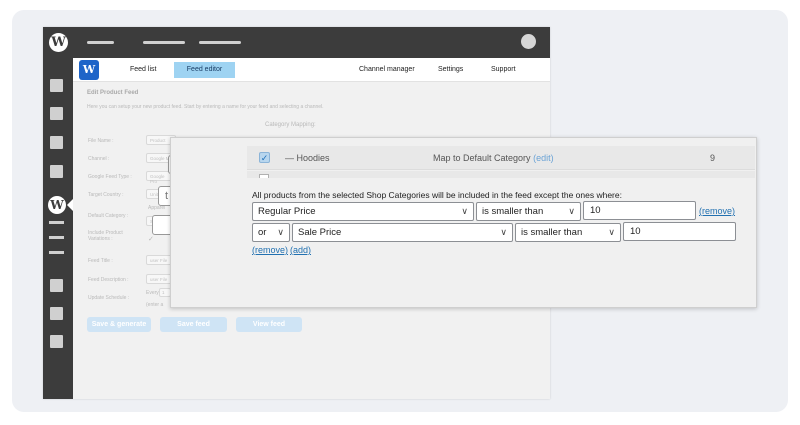 The height and width of the screenshot is (425, 800). What do you see at coordinates (639, 210) in the screenshot?
I see `rule1-value-input: 10` at bounding box center [639, 210].